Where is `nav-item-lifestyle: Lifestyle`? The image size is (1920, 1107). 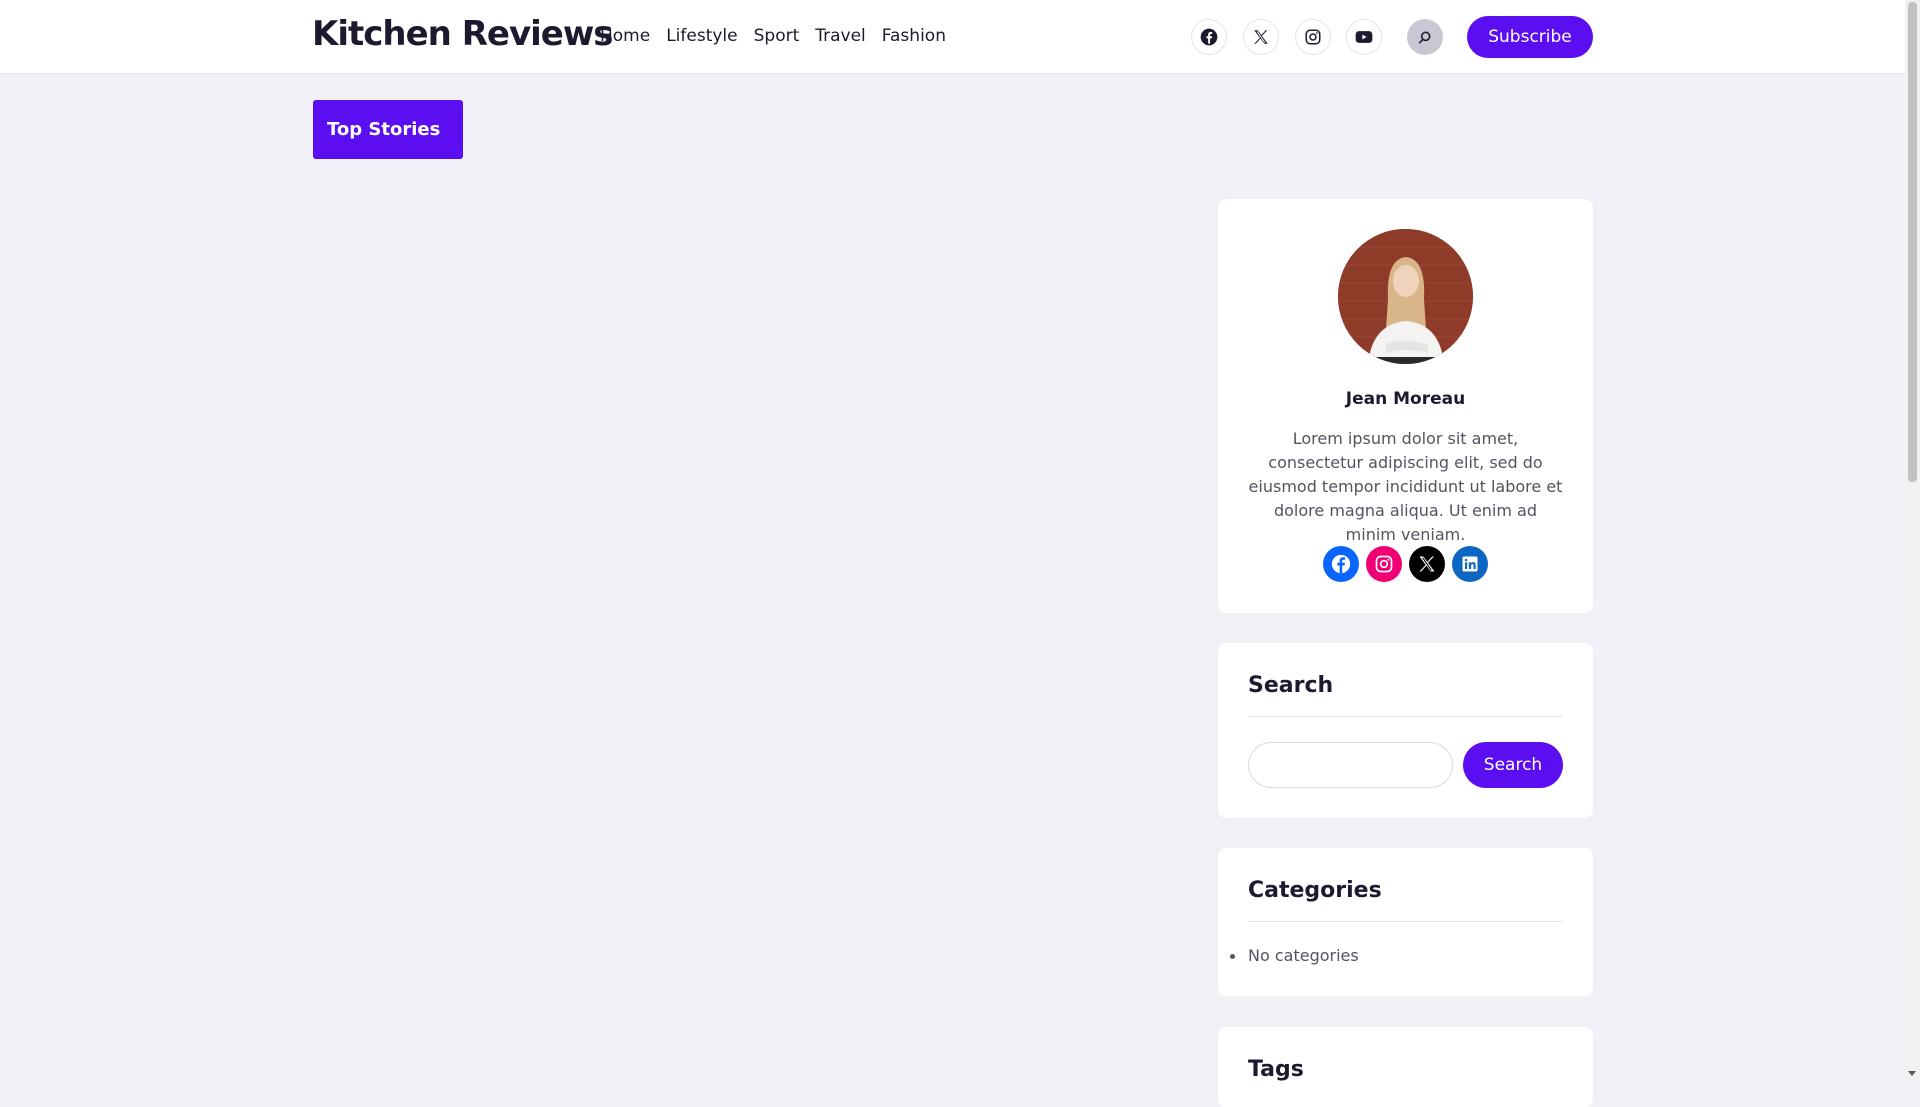
nav-item-lifestyle: Lifestyle is located at coordinates (701, 36).